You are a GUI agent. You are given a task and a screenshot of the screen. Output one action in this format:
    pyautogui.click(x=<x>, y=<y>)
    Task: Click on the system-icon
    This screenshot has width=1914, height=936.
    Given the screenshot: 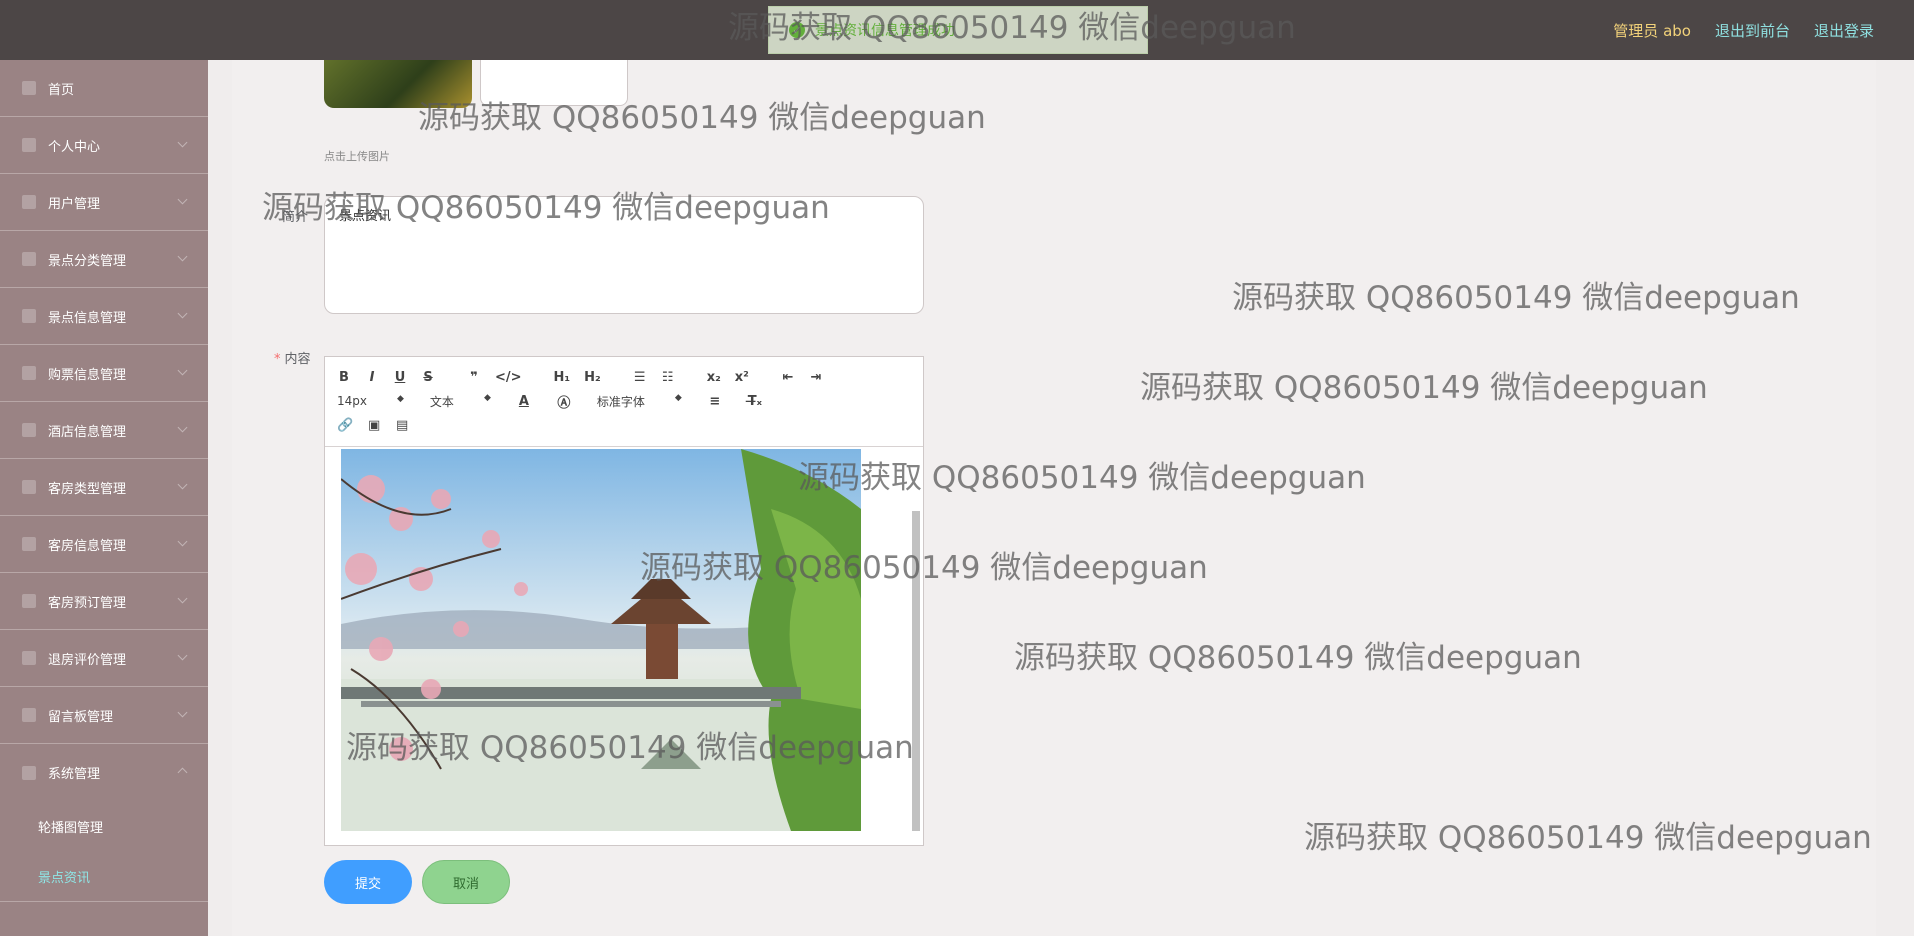 What is the action you would take?
    pyautogui.click(x=29, y=772)
    